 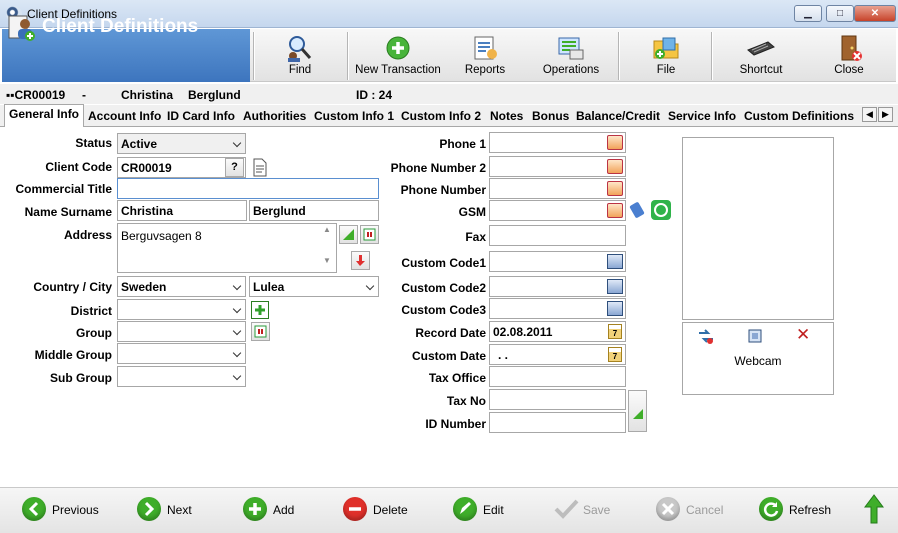 I want to click on checkmark-icon, so click(x=566, y=509).